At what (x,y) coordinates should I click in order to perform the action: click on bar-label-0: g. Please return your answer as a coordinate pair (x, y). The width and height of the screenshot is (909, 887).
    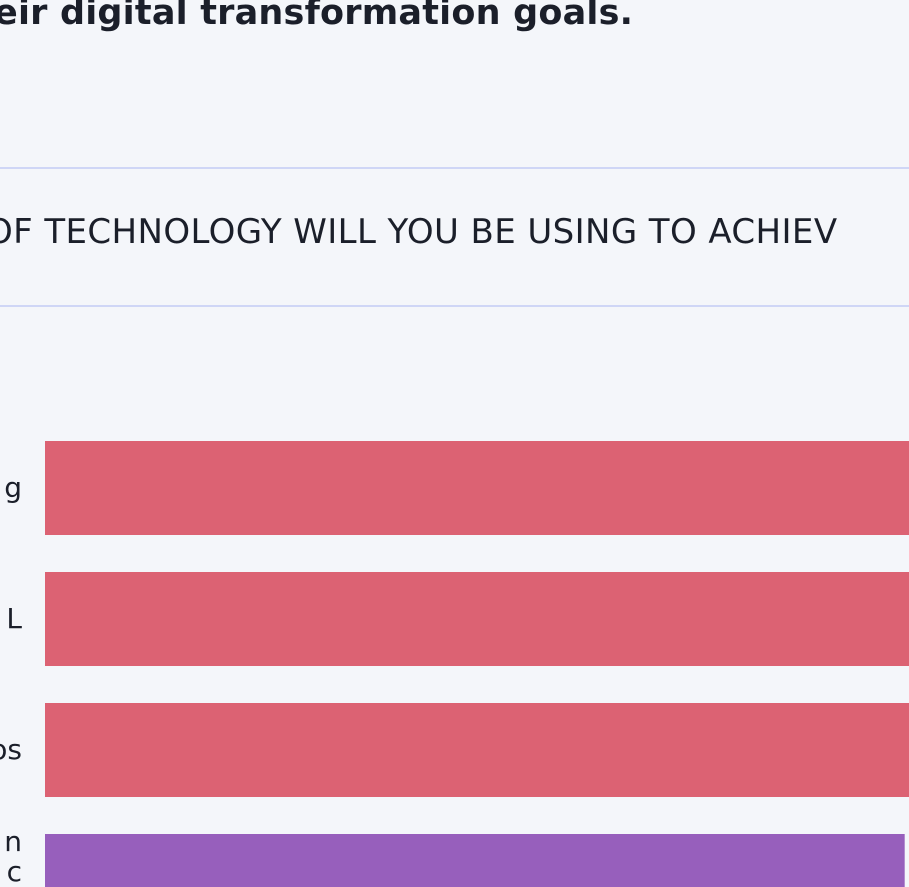
    Looking at the image, I should click on (13, 487).